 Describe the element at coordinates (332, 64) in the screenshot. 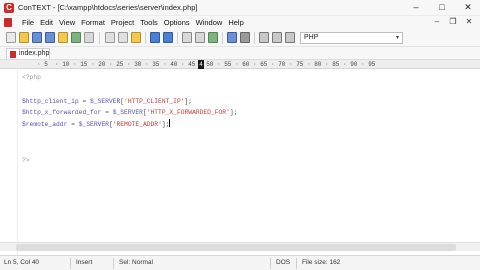

I see `ruler-tick: · 85` at that location.